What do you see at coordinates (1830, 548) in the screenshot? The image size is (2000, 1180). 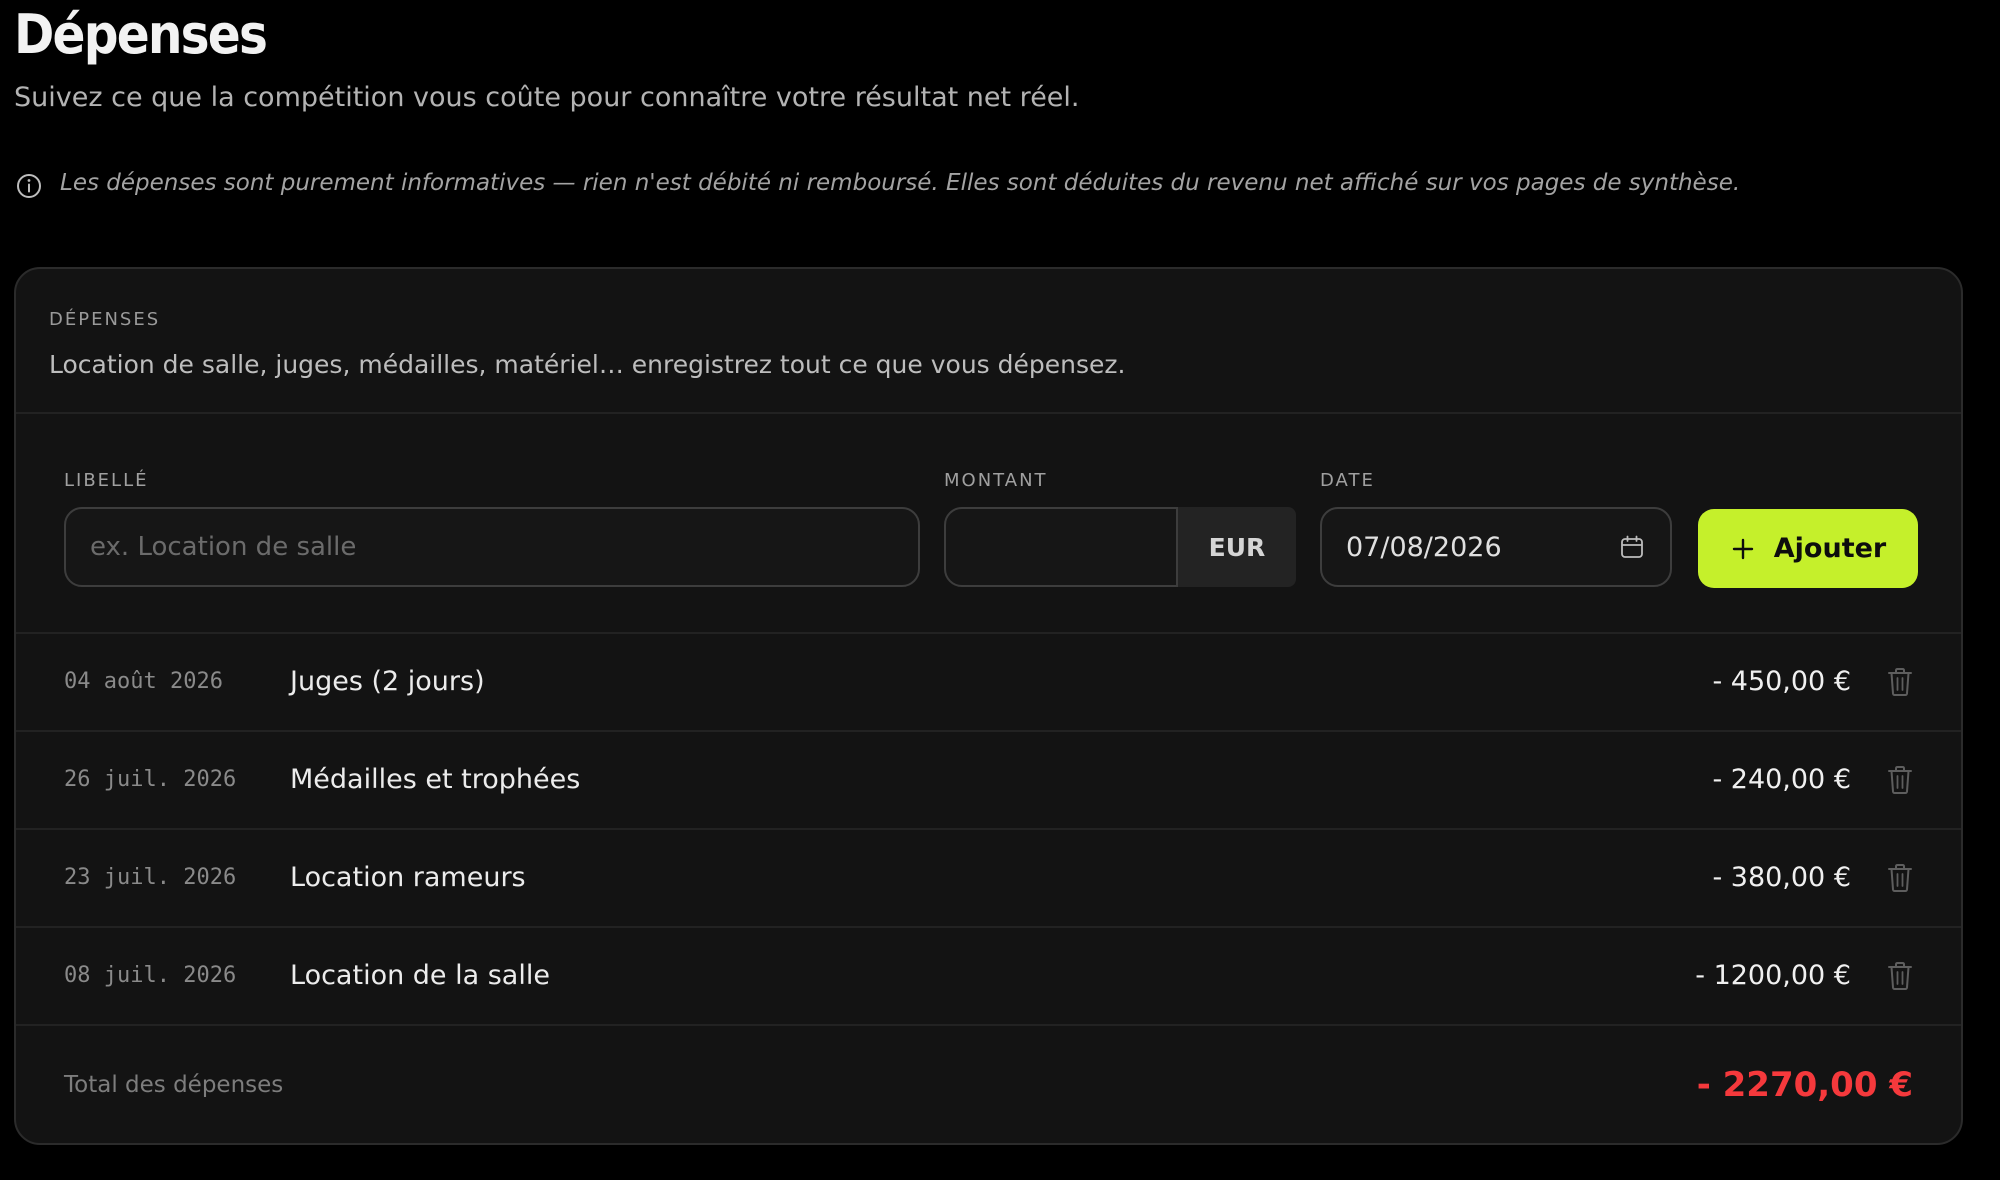 I see `add-button-label: Ajouter` at bounding box center [1830, 548].